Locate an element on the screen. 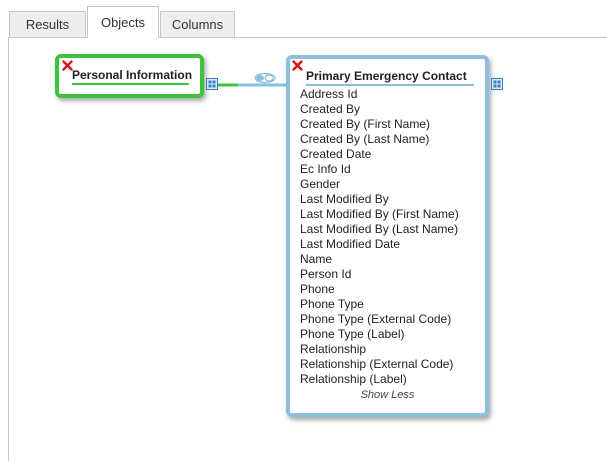 This screenshot has height=461, width=607. field-item: Created By (Last Name) is located at coordinates (379, 139).